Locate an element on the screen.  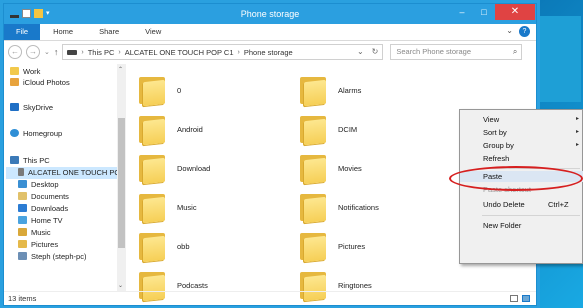
menu-item-undo-delete: Undo Delete Ctrl+Z is located at coordinates (521, 204).